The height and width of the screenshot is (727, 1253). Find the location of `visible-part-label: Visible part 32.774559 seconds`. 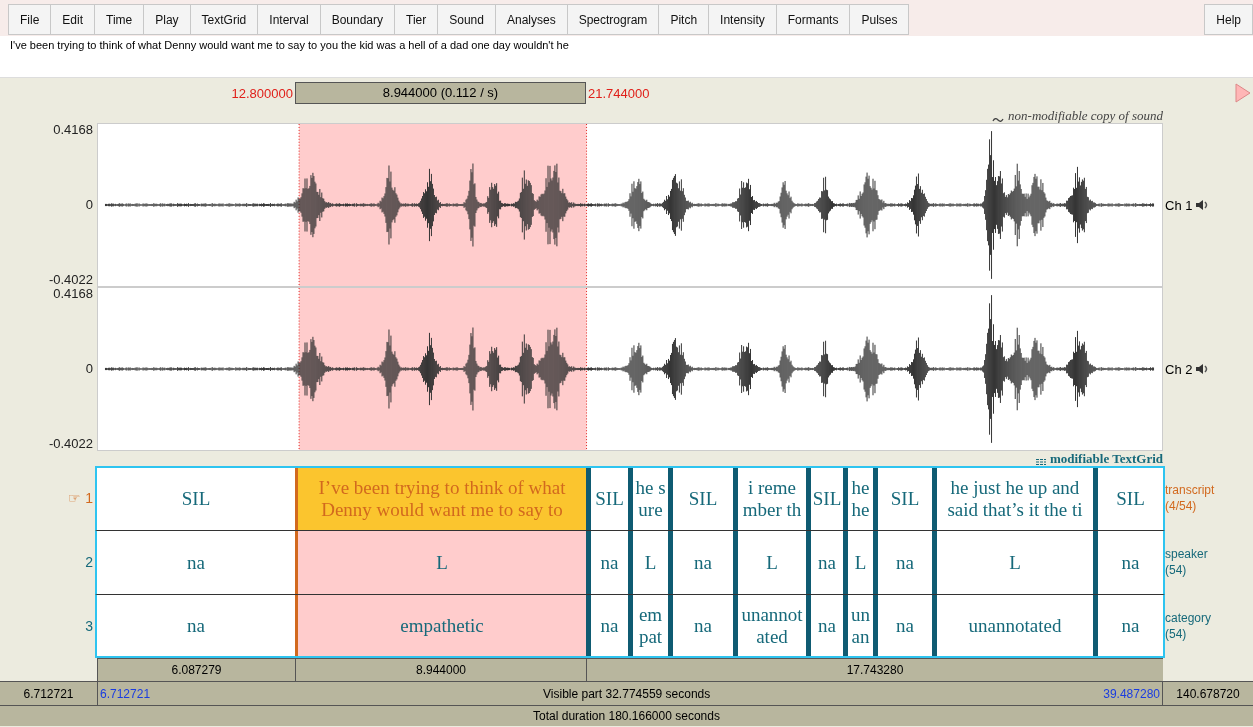

visible-part-label: Visible part 32.774559 seconds is located at coordinates (627, 693).